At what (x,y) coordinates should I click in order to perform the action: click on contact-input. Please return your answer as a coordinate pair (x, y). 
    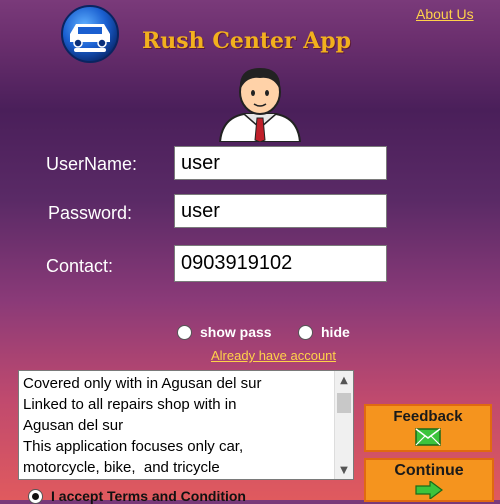
    Looking at the image, I should click on (280, 263).